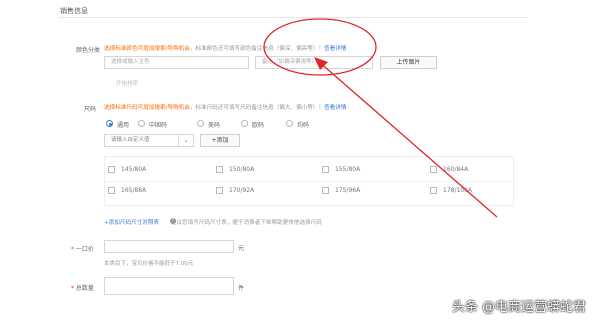 The image size is (600, 323). Describe the element at coordinates (134, 190) in the screenshot. I see `size-option-label: 165/88A` at that location.